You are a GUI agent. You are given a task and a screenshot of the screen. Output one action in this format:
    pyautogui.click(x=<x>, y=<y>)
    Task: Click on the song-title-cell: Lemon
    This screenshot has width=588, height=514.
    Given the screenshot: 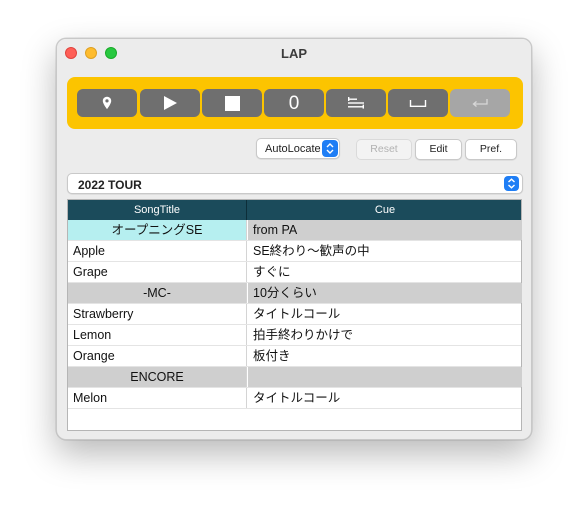 What is the action you would take?
    pyautogui.click(x=157, y=335)
    